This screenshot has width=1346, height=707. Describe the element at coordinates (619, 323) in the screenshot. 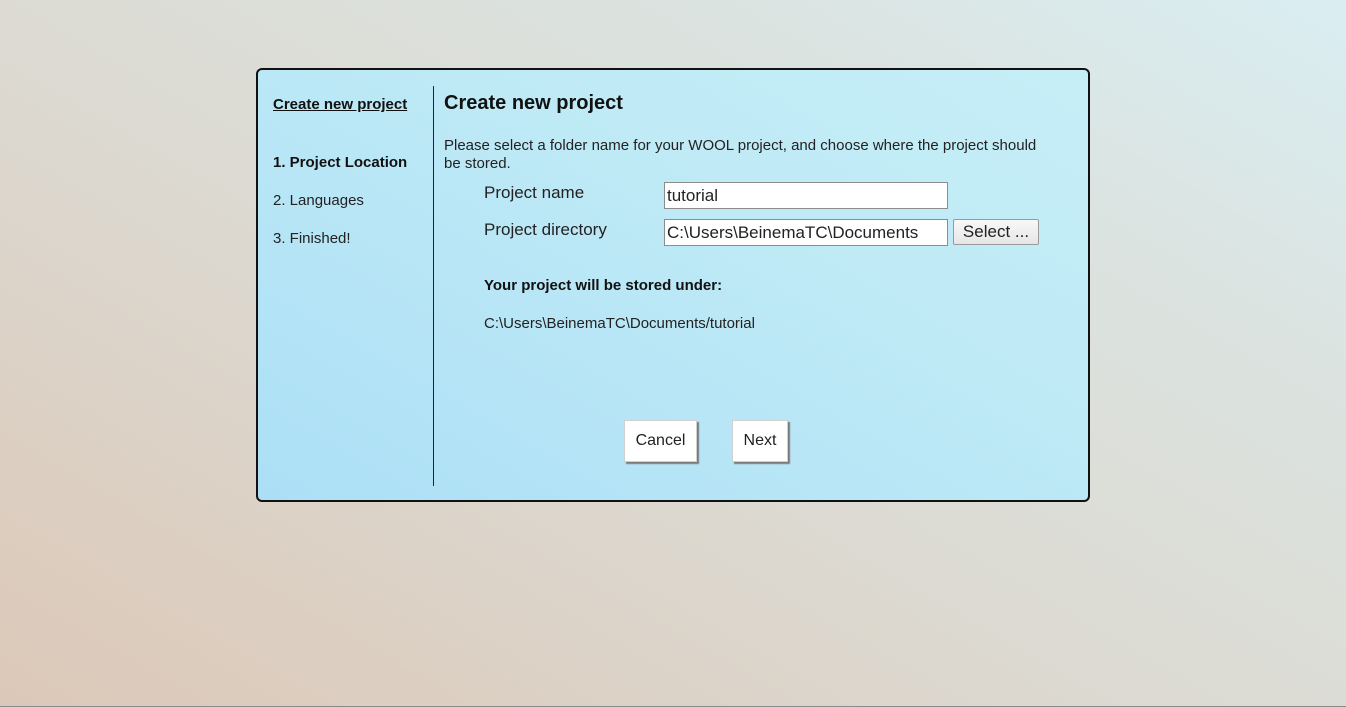

I see `stored-path-text: C:\Users\BeinemaTC\Documents/tutorial` at that location.